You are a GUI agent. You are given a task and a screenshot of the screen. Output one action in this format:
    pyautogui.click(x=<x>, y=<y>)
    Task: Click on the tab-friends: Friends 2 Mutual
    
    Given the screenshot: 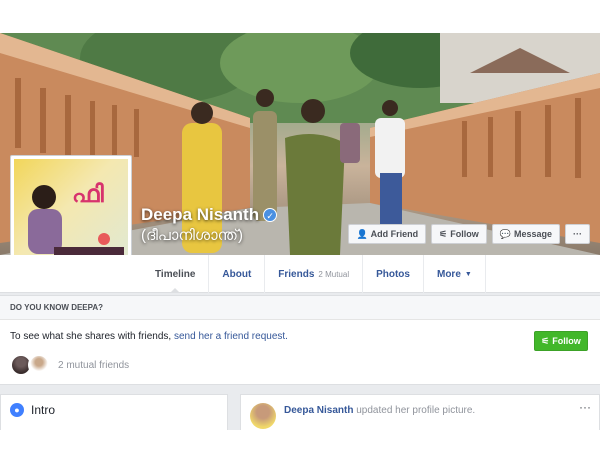 What is the action you would take?
    pyautogui.click(x=314, y=274)
    